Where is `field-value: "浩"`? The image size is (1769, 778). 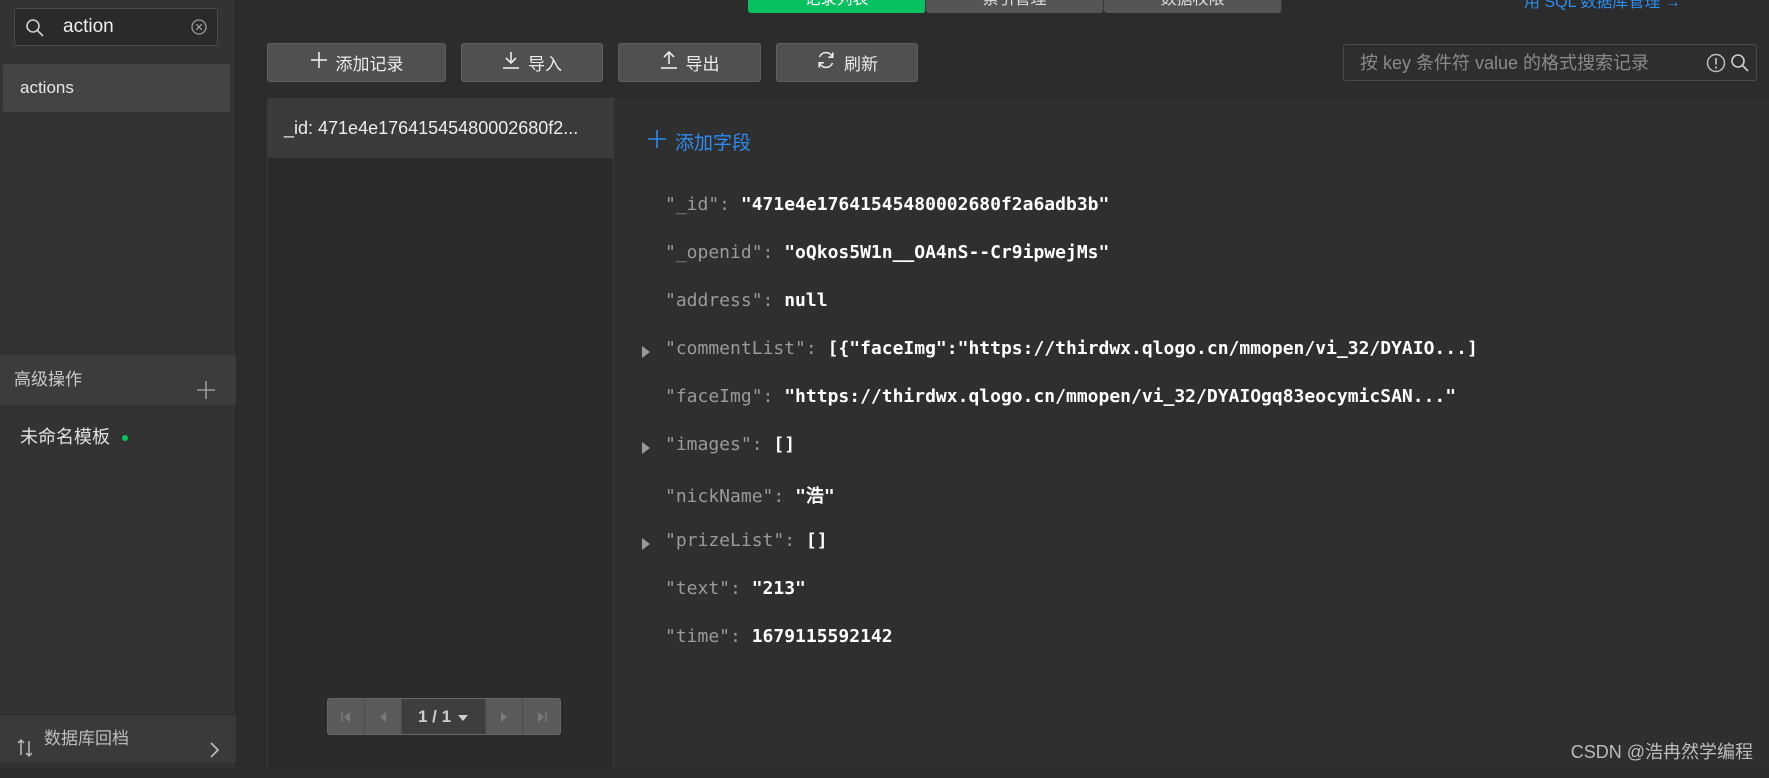
field-value: "浩" is located at coordinates (815, 496).